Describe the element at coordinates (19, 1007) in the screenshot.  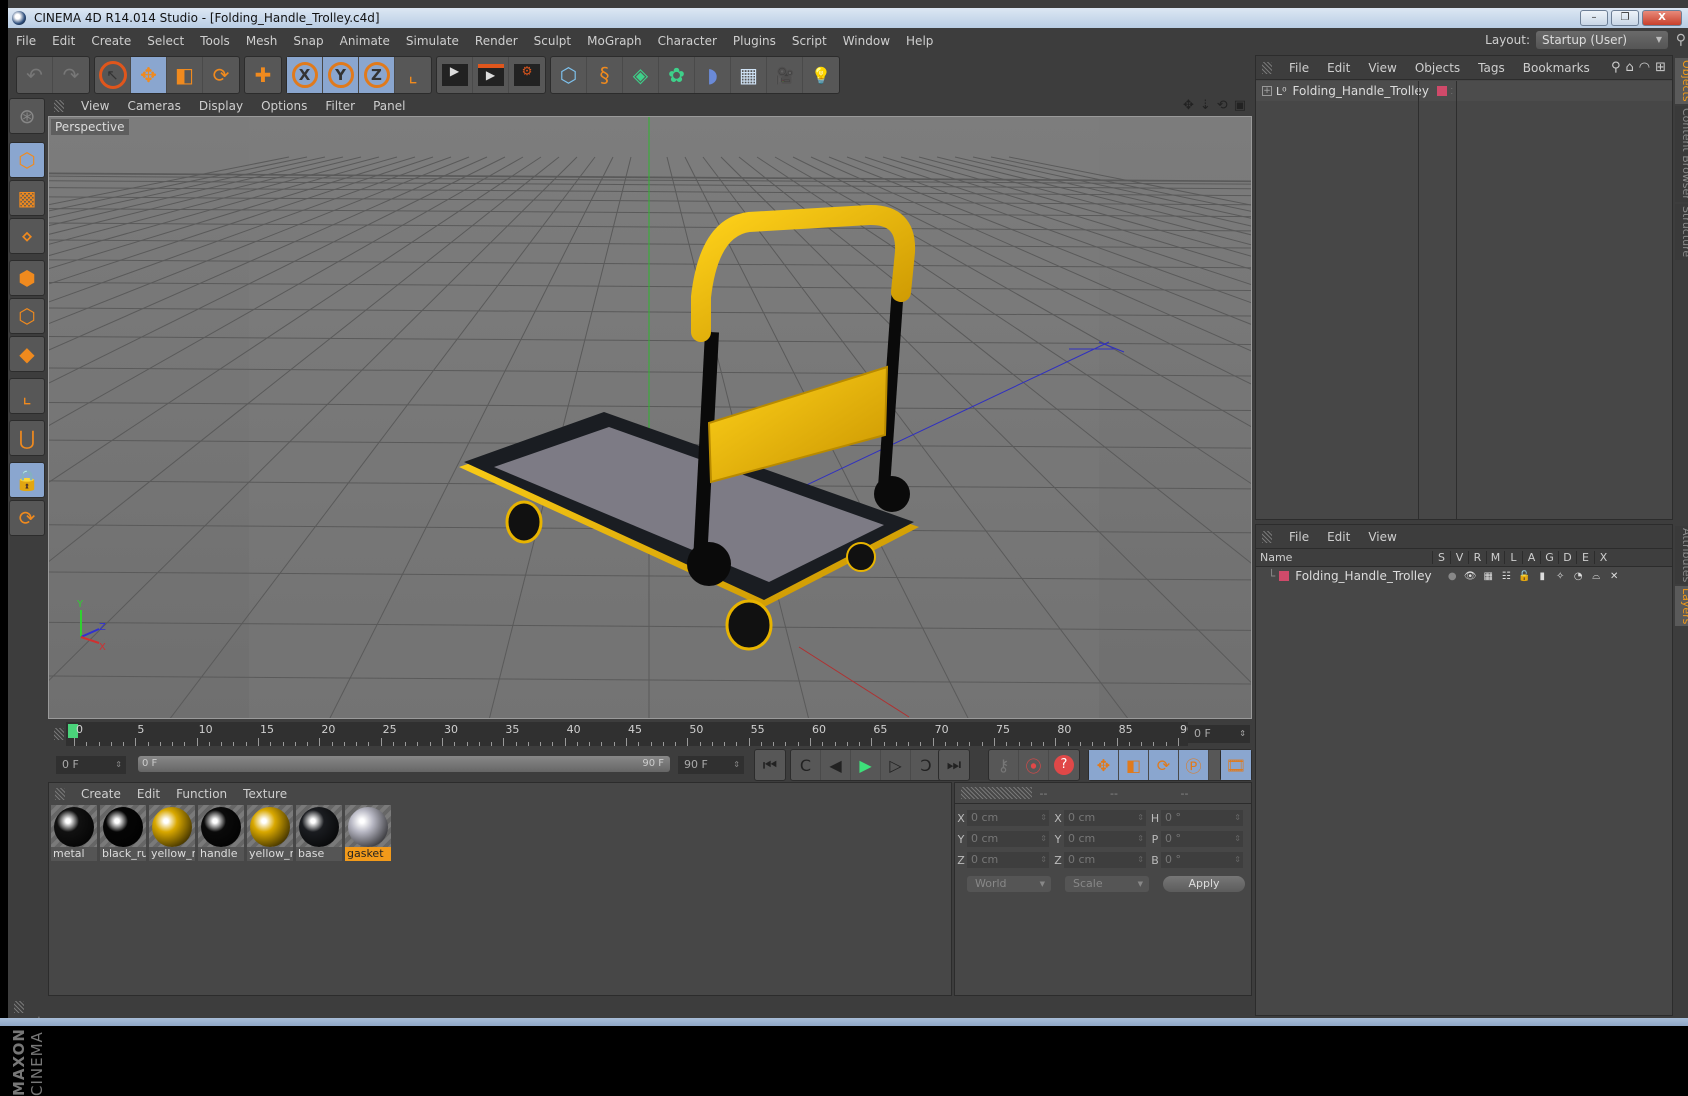
I see `status-grip` at that location.